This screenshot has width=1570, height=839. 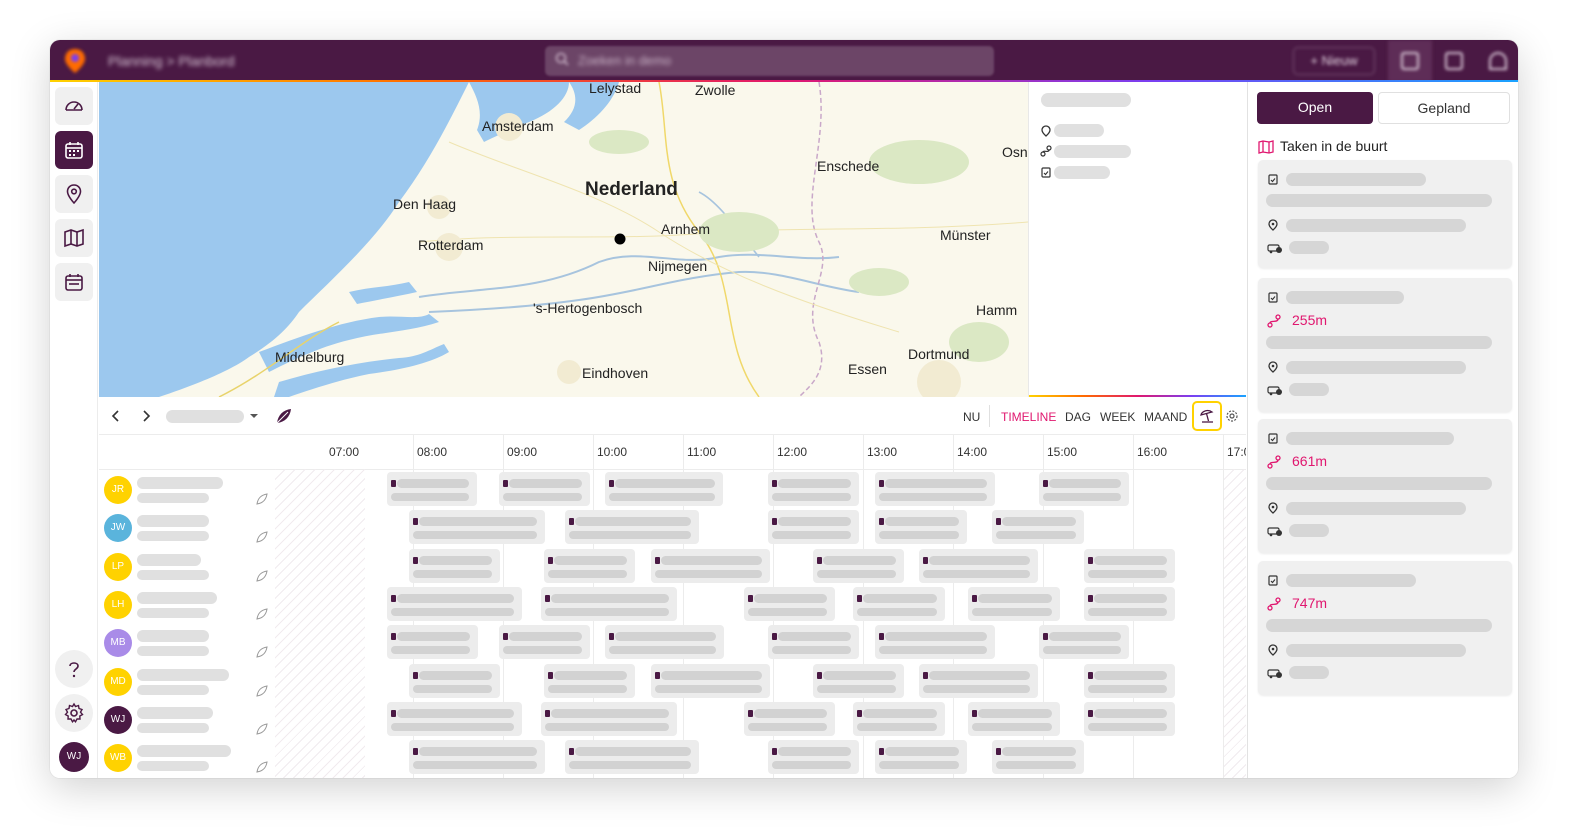 I want to click on chevron-left-icon, so click(x=116, y=416).